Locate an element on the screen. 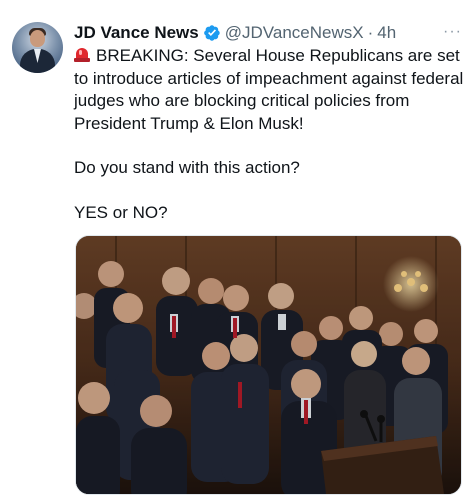 Image resolution: width=472 pixels, height=500 pixels. timestamp: 4h is located at coordinates (386, 33).